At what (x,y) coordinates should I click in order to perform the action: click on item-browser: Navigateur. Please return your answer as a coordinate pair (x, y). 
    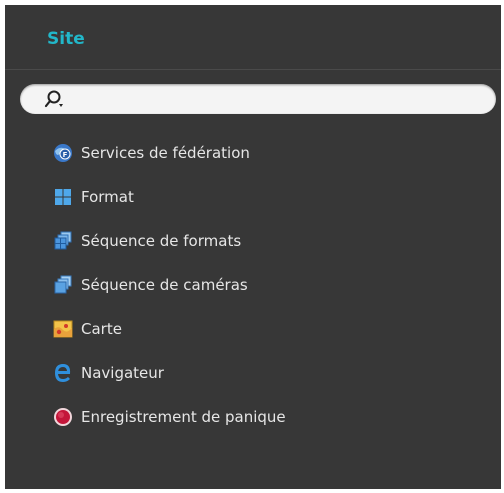
    Looking at the image, I should click on (108, 373).